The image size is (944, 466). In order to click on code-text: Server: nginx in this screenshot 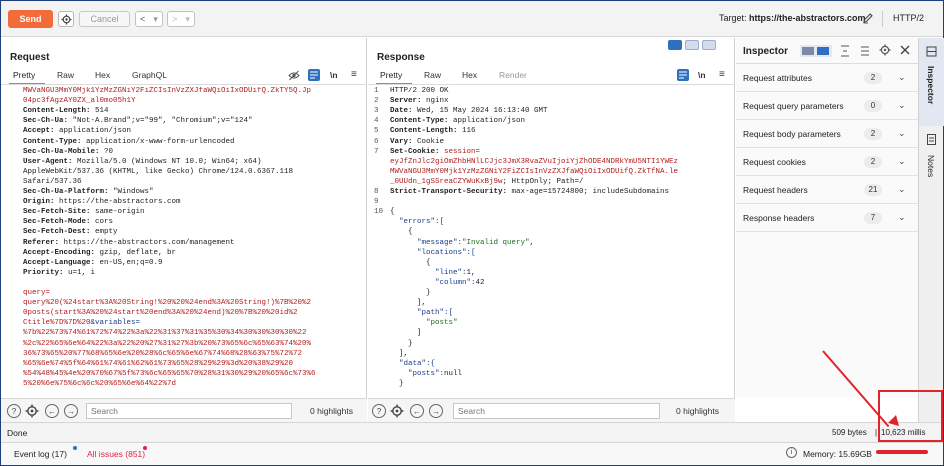, I will do `click(419, 101)`.